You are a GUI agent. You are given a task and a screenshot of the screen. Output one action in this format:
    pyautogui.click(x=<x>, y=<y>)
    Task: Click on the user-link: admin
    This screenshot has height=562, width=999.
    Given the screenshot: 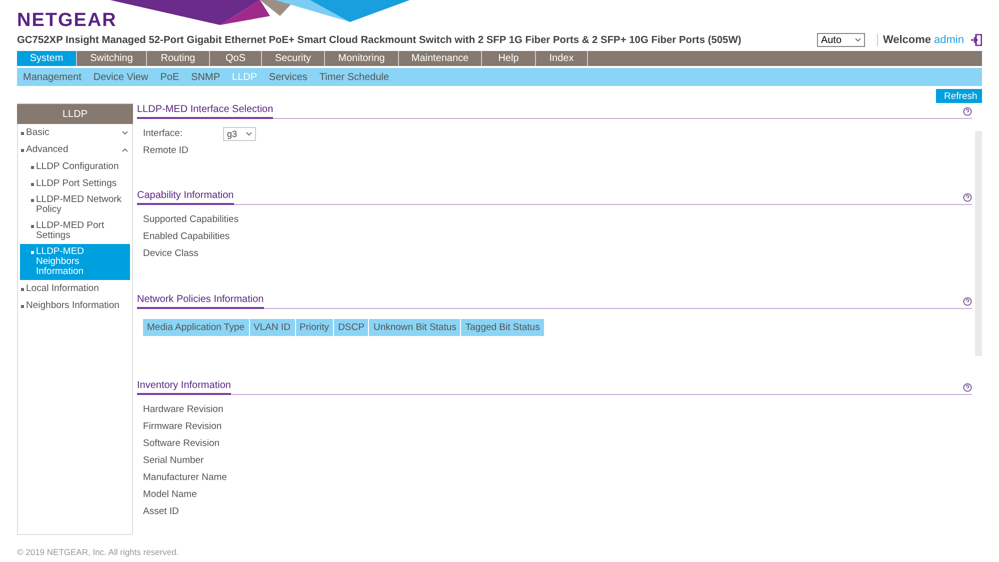 What is the action you would take?
    pyautogui.click(x=949, y=40)
    